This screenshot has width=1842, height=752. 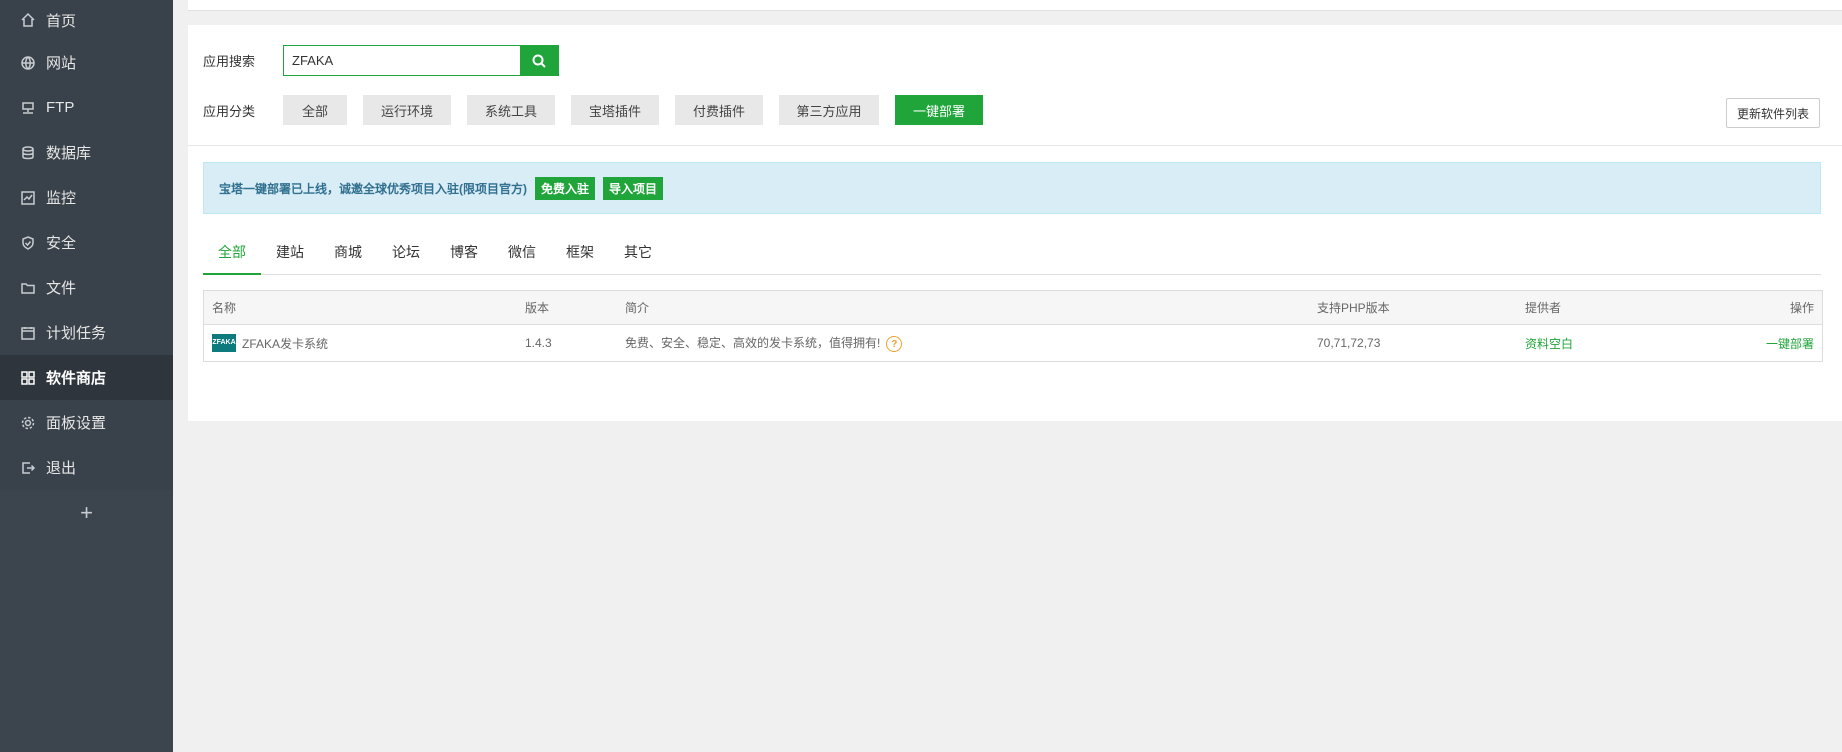 I want to click on database-icon, so click(x=28, y=153).